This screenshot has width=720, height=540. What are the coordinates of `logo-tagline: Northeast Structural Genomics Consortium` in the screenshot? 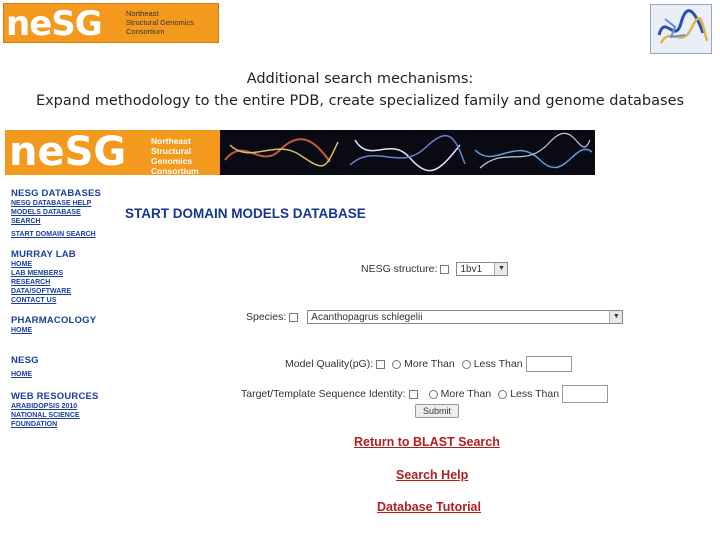 It's located at (160, 22).